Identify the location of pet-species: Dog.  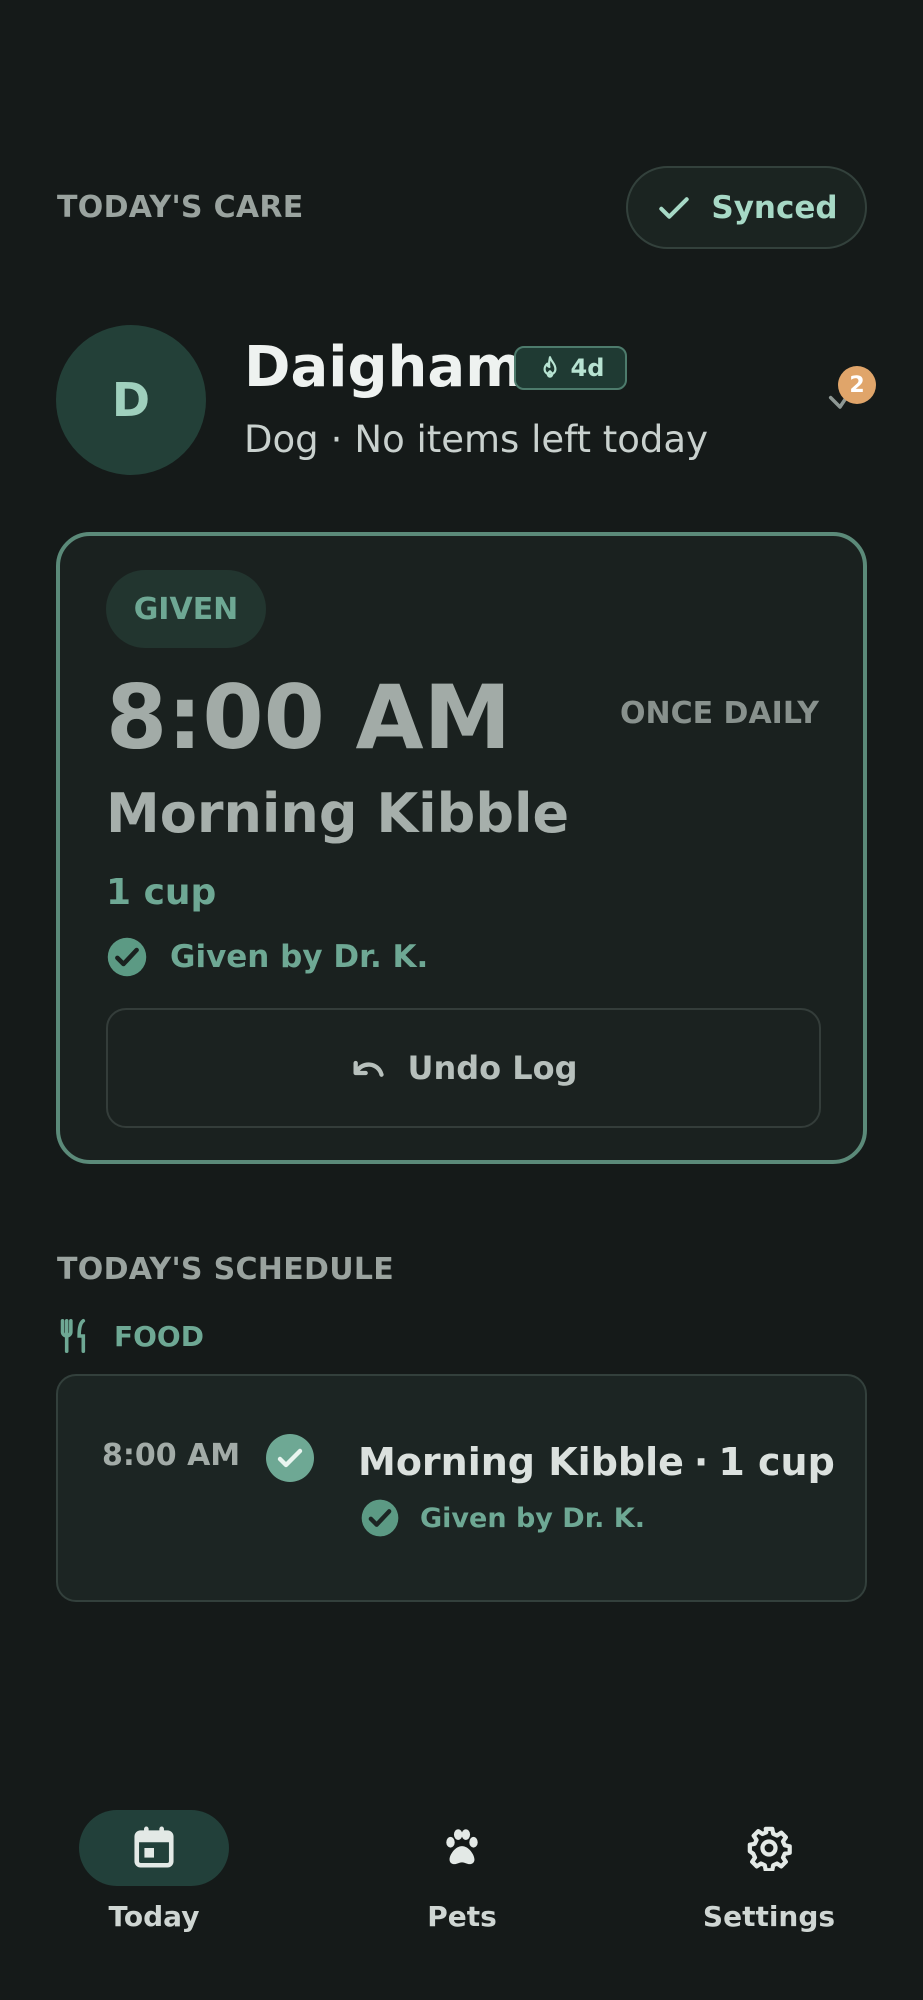
(281, 439).